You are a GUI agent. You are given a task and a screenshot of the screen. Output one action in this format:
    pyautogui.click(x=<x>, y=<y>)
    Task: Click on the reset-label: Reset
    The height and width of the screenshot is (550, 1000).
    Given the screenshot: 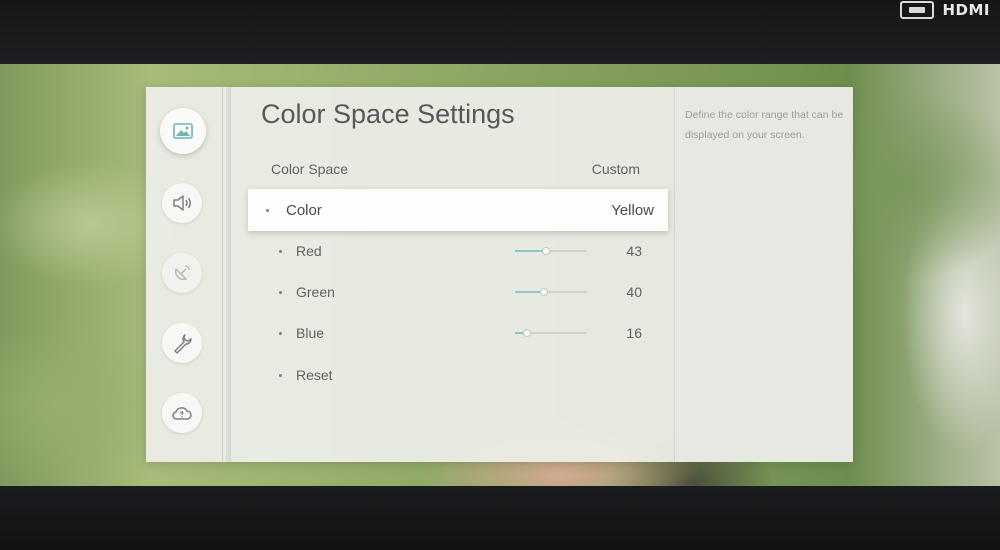 What is the action you would take?
    pyautogui.click(x=314, y=375)
    